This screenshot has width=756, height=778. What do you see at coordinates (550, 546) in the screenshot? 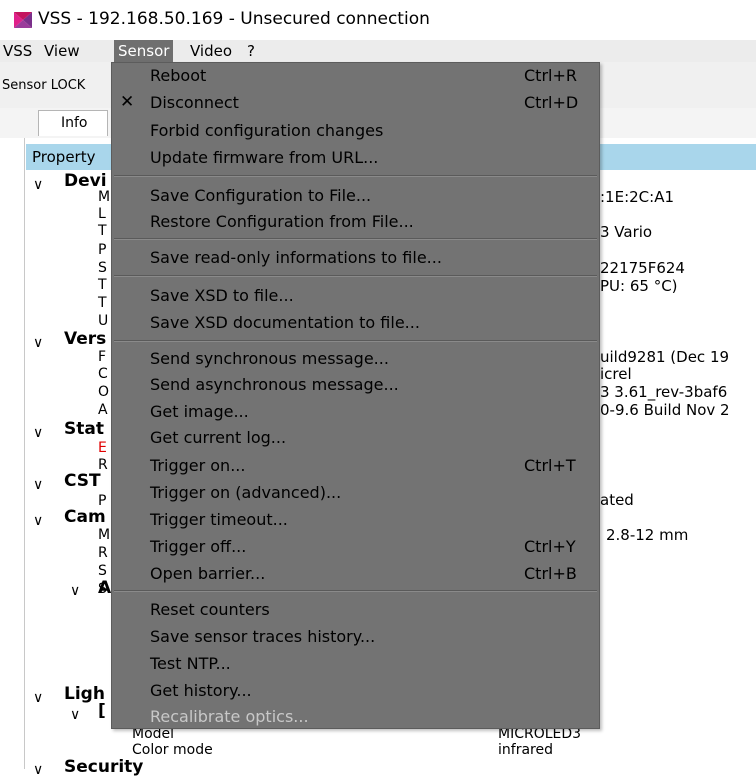
I see `menu-item-shortcut: Ctrl+Y` at bounding box center [550, 546].